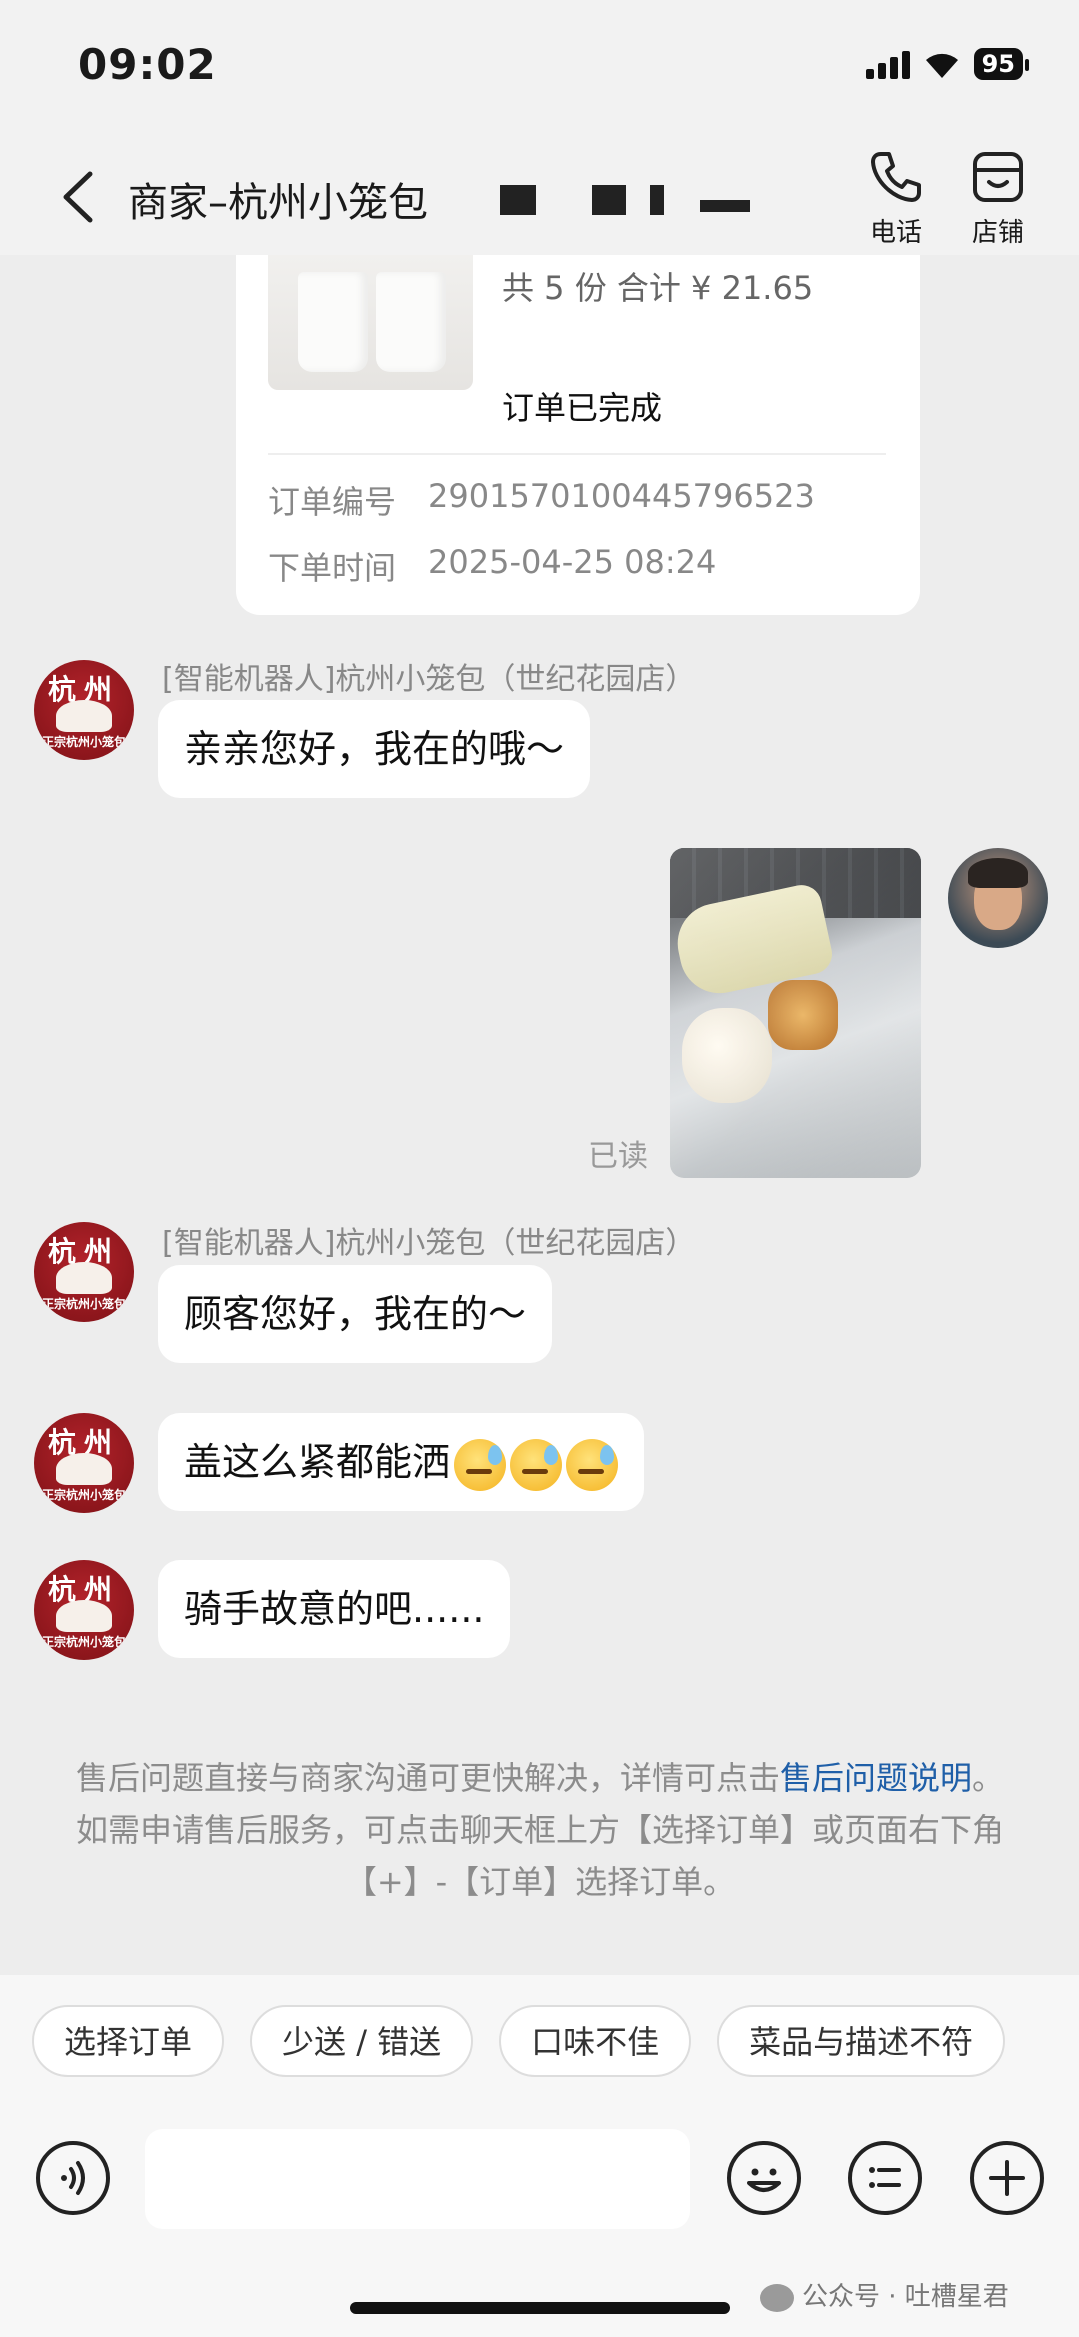 This screenshot has height=2337, width=1079. What do you see at coordinates (861, 2041) in the screenshot?
I see `quick-reply-not-as-described: 菜品与描述不符` at bounding box center [861, 2041].